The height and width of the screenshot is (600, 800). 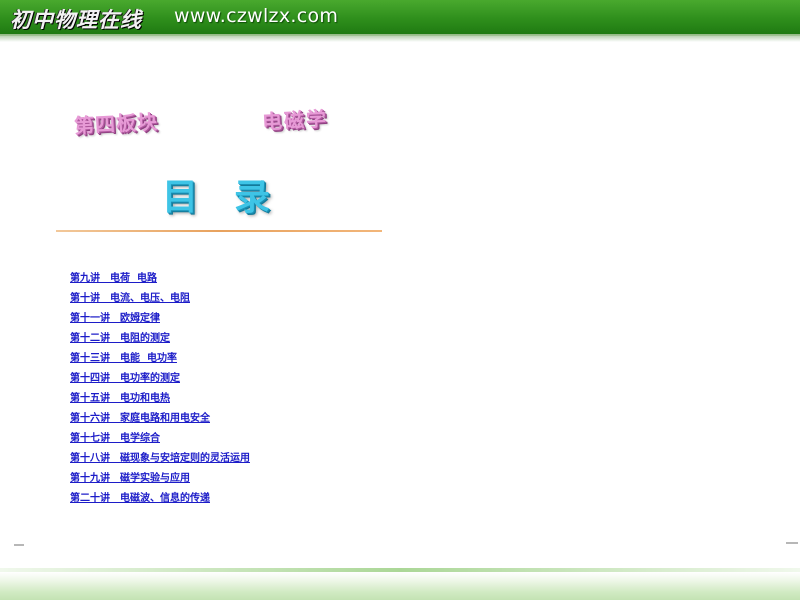 What do you see at coordinates (116, 123) in the screenshot?
I see `section-title: 第四板块` at bounding box center [116, 123].